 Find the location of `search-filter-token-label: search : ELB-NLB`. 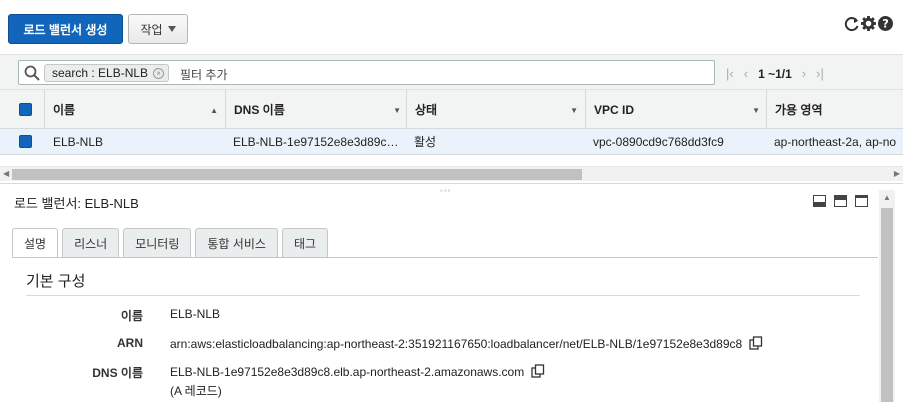

search-filter-token-label: search : ELB-NLB is located at coordinates (100, 73).